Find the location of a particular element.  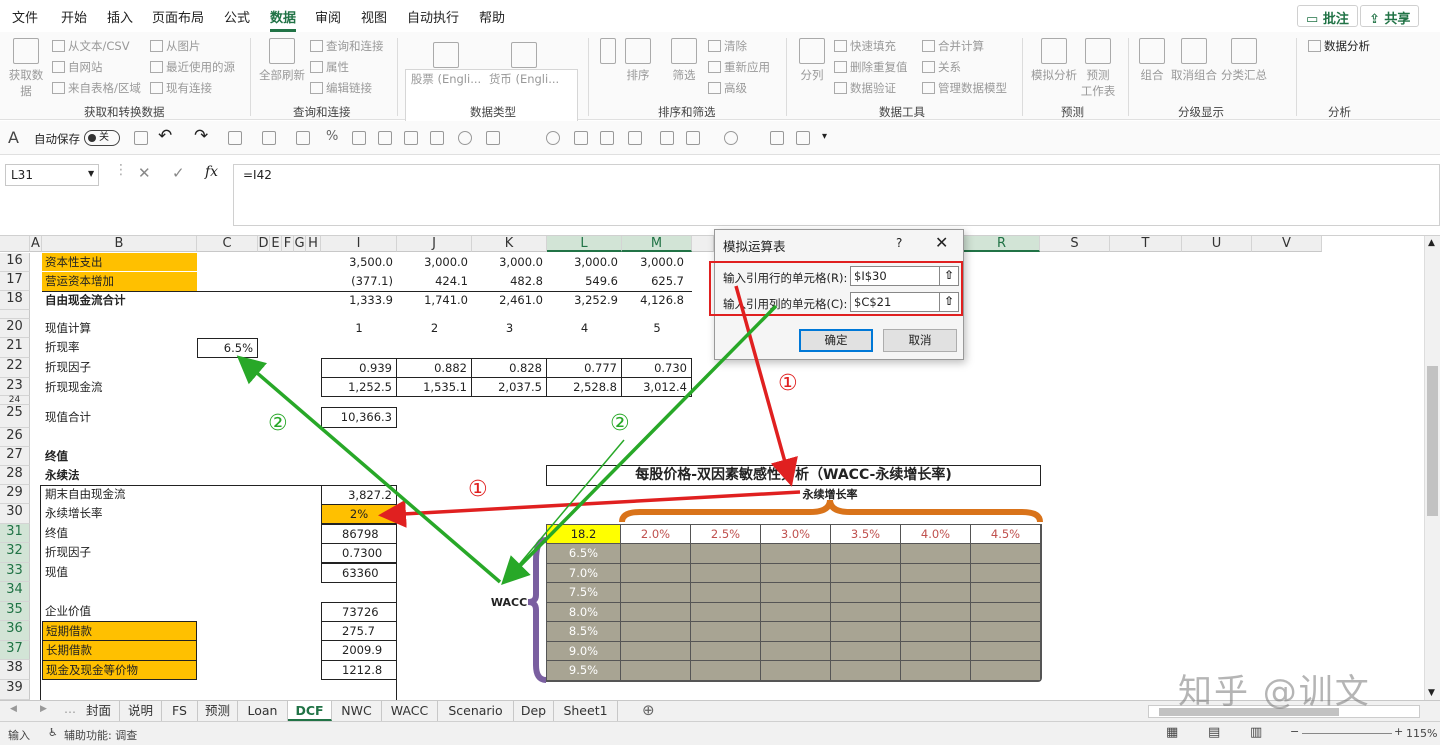

wacc-row-header: 9.0% is located at coordinates (583, 651).